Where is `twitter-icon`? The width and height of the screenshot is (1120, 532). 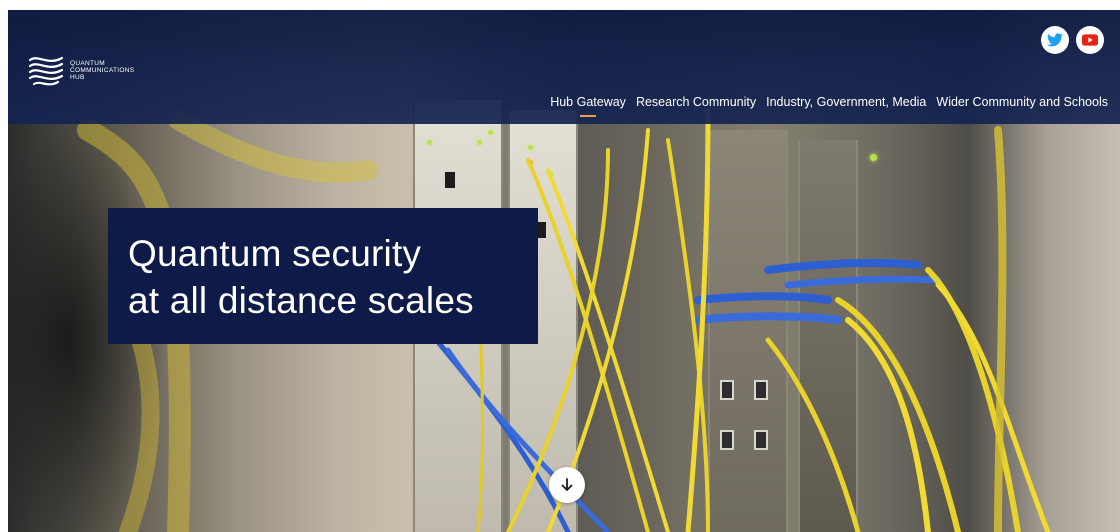
twitter-icon is located at coordinates (1055, 40).